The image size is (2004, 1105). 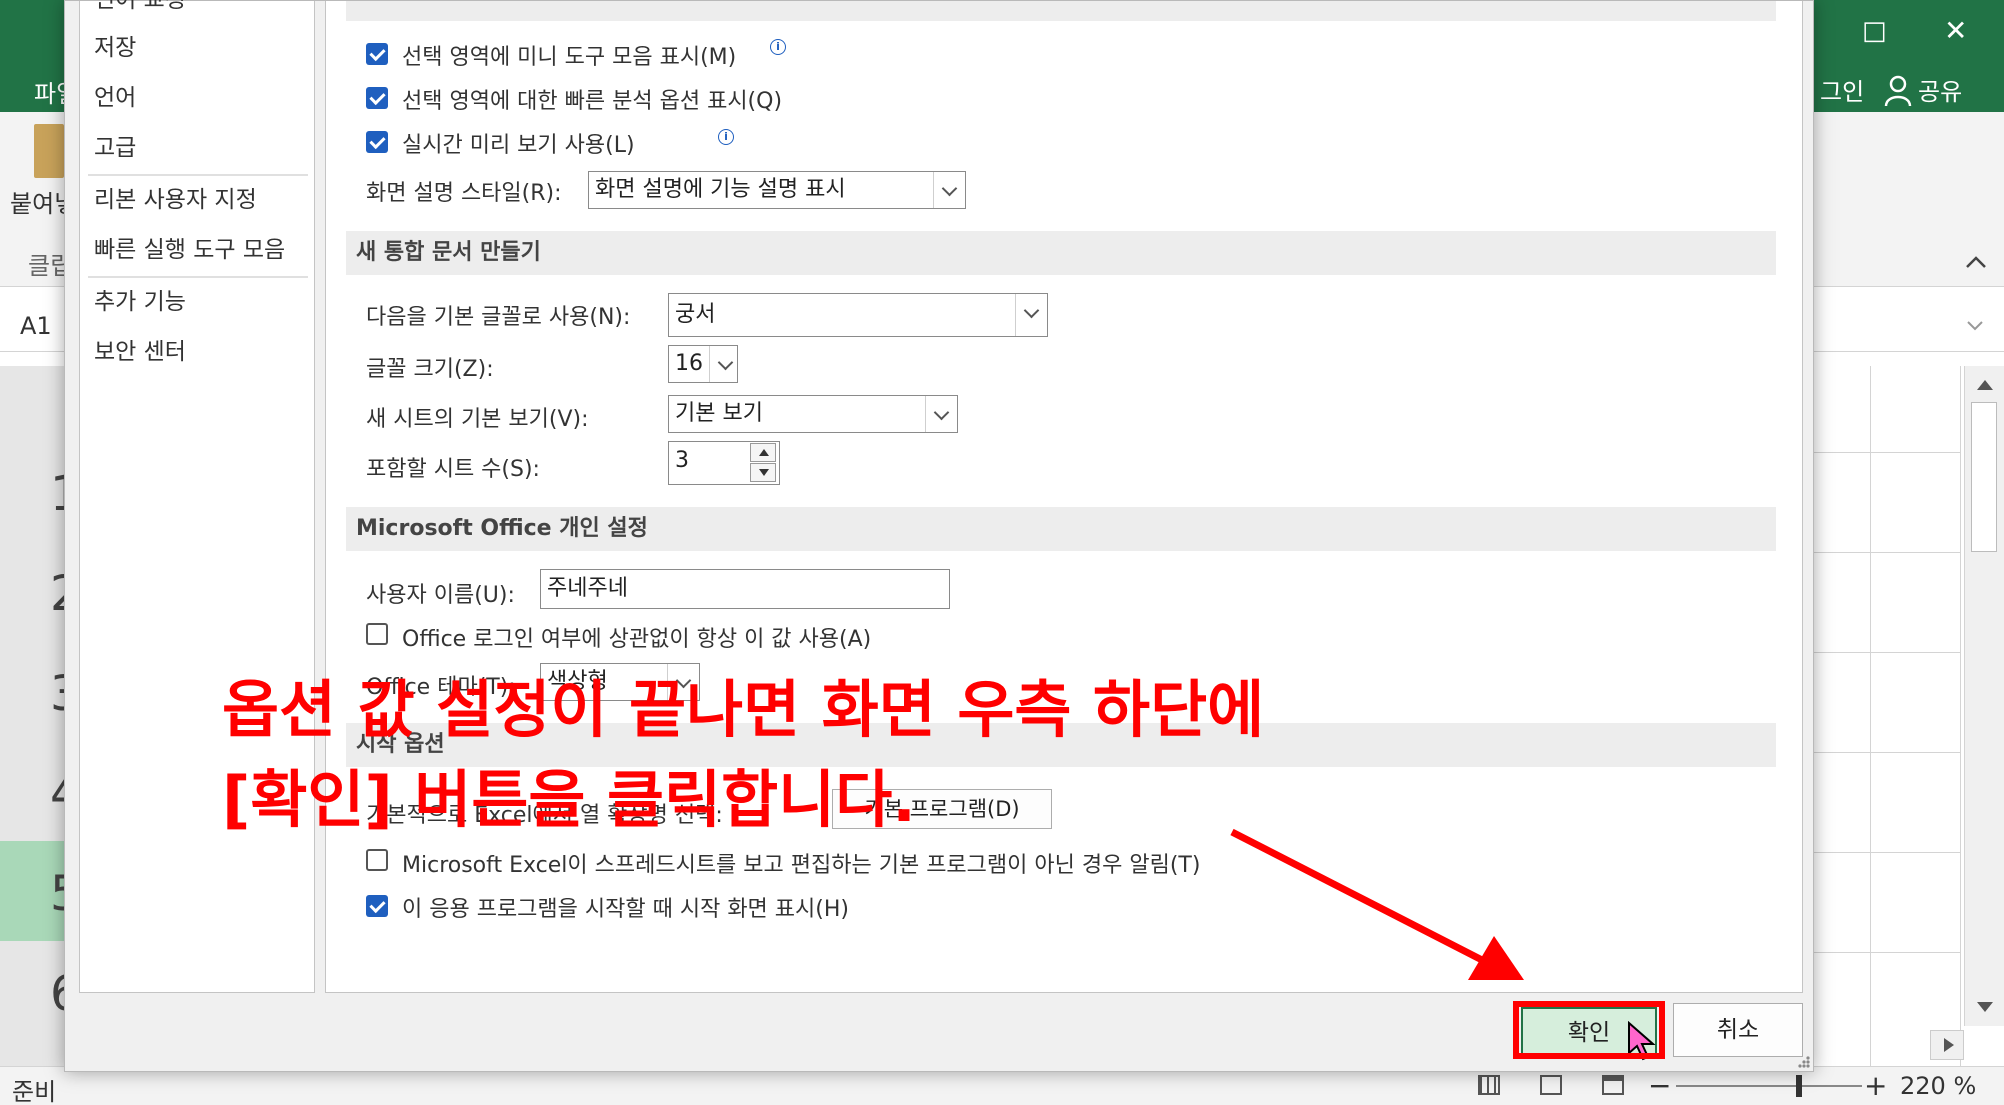 I want to click on username-value: 주네주네, so click(x=587, y=588).